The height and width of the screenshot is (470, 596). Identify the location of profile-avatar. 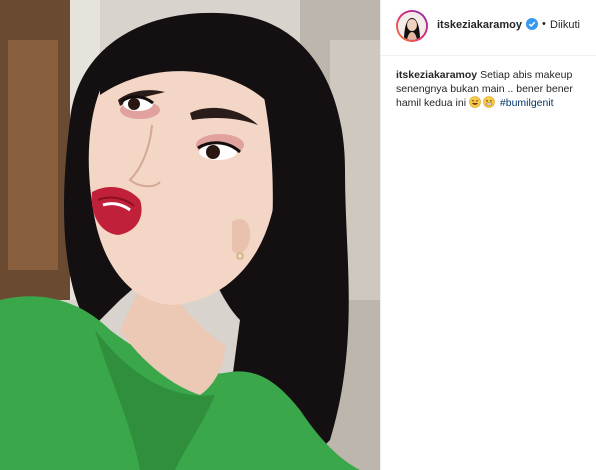
(412, 26).